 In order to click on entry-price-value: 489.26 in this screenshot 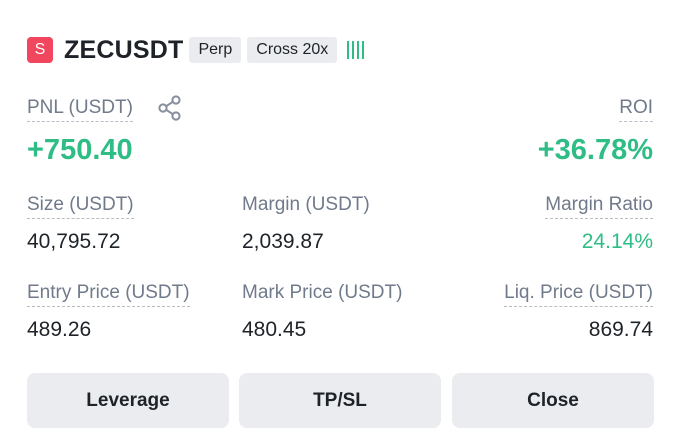, I will do `click(59, 329)`.